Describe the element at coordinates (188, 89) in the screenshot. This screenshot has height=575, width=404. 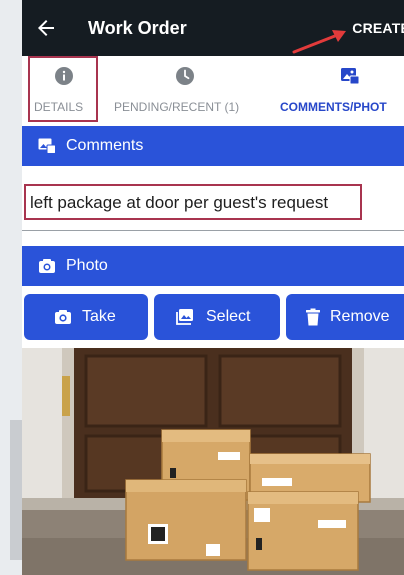
I see `tab-pending-recent: PENDING/RECENT (1)` at that location.